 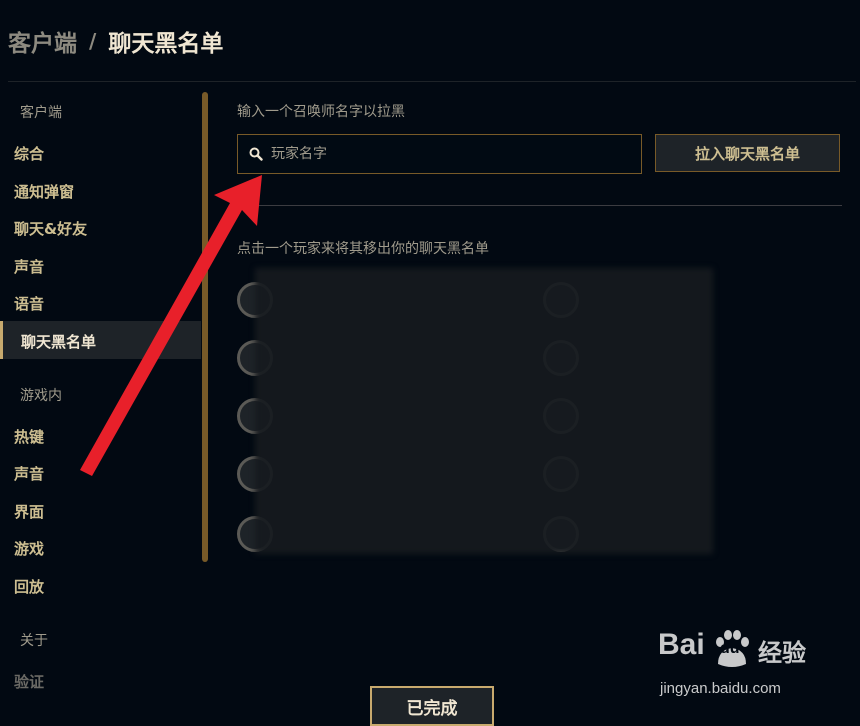 What do you see at coordinates (50, 228) in the screenshot?
I see `sidebar-item-chat-friends: 聊天&好友` at bounding box center [50, 228].